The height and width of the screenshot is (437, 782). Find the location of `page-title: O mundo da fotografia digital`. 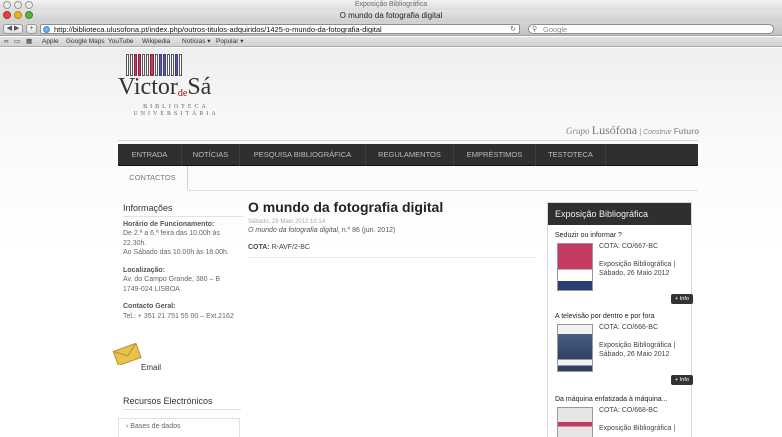

page-title: O mundo da fotografia digital is located at coordinates (391, 15).